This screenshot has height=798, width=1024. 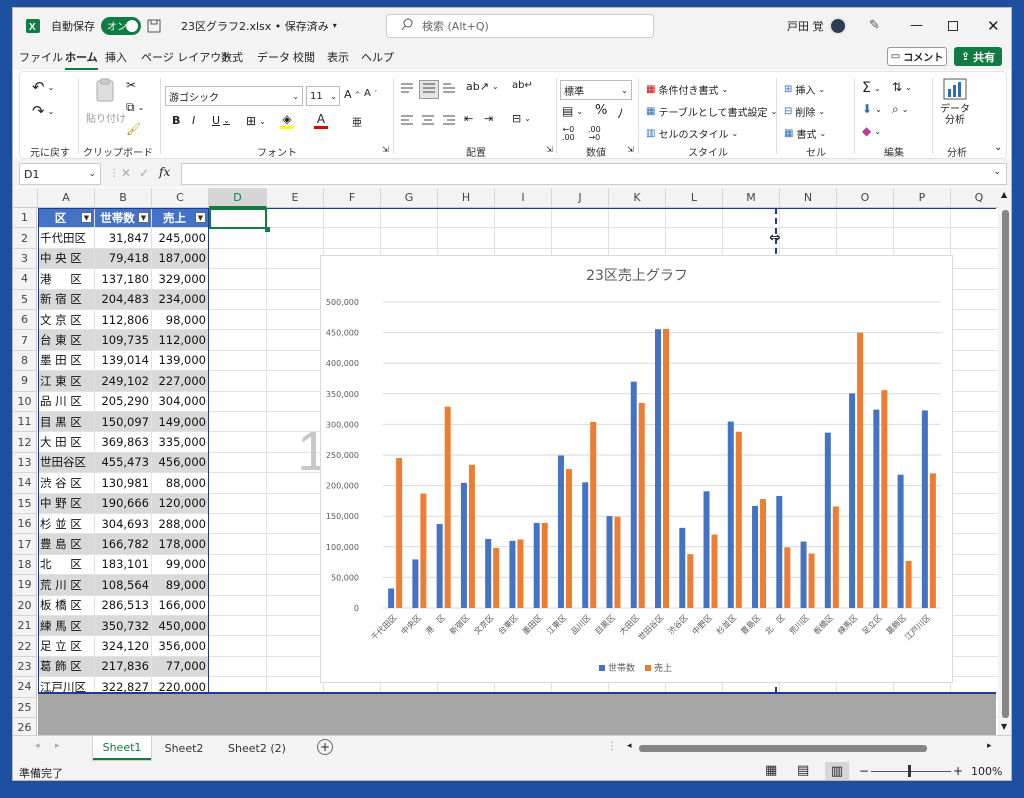 What do you see at coordinates (596, 90) in the screenshot?
I see `number-format-select: 標準 ⌄` at bounding box center [596, 90].